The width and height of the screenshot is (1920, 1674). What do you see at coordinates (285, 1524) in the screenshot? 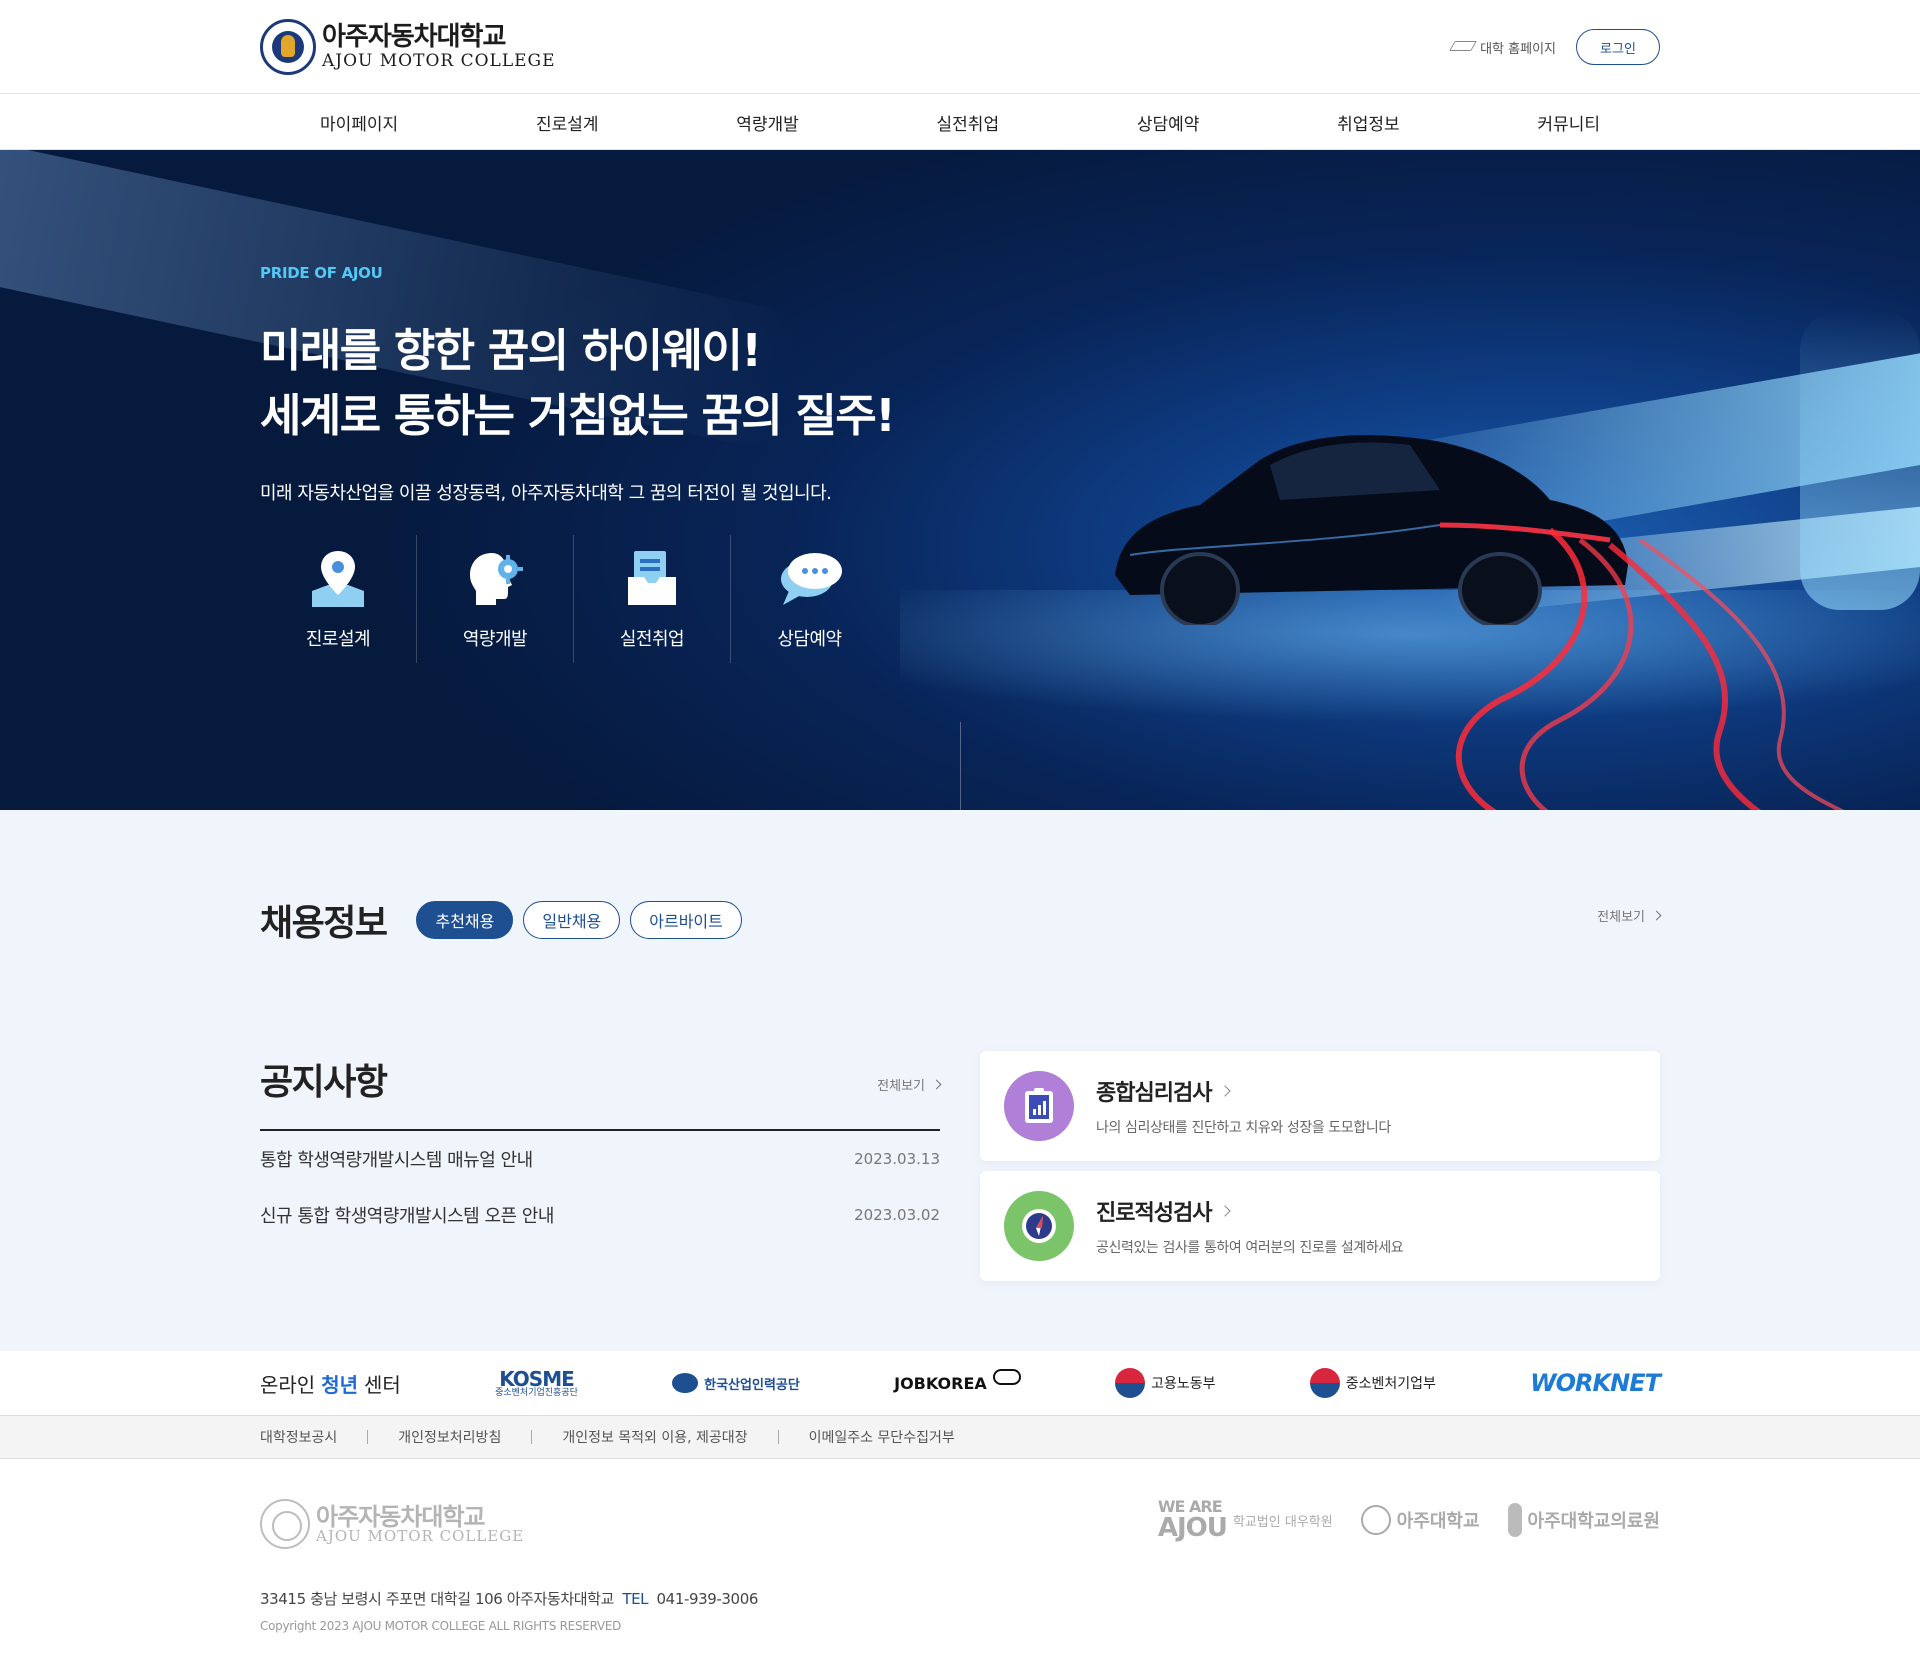
I see `college-seal-icon` at bounding box center [285, 1524].